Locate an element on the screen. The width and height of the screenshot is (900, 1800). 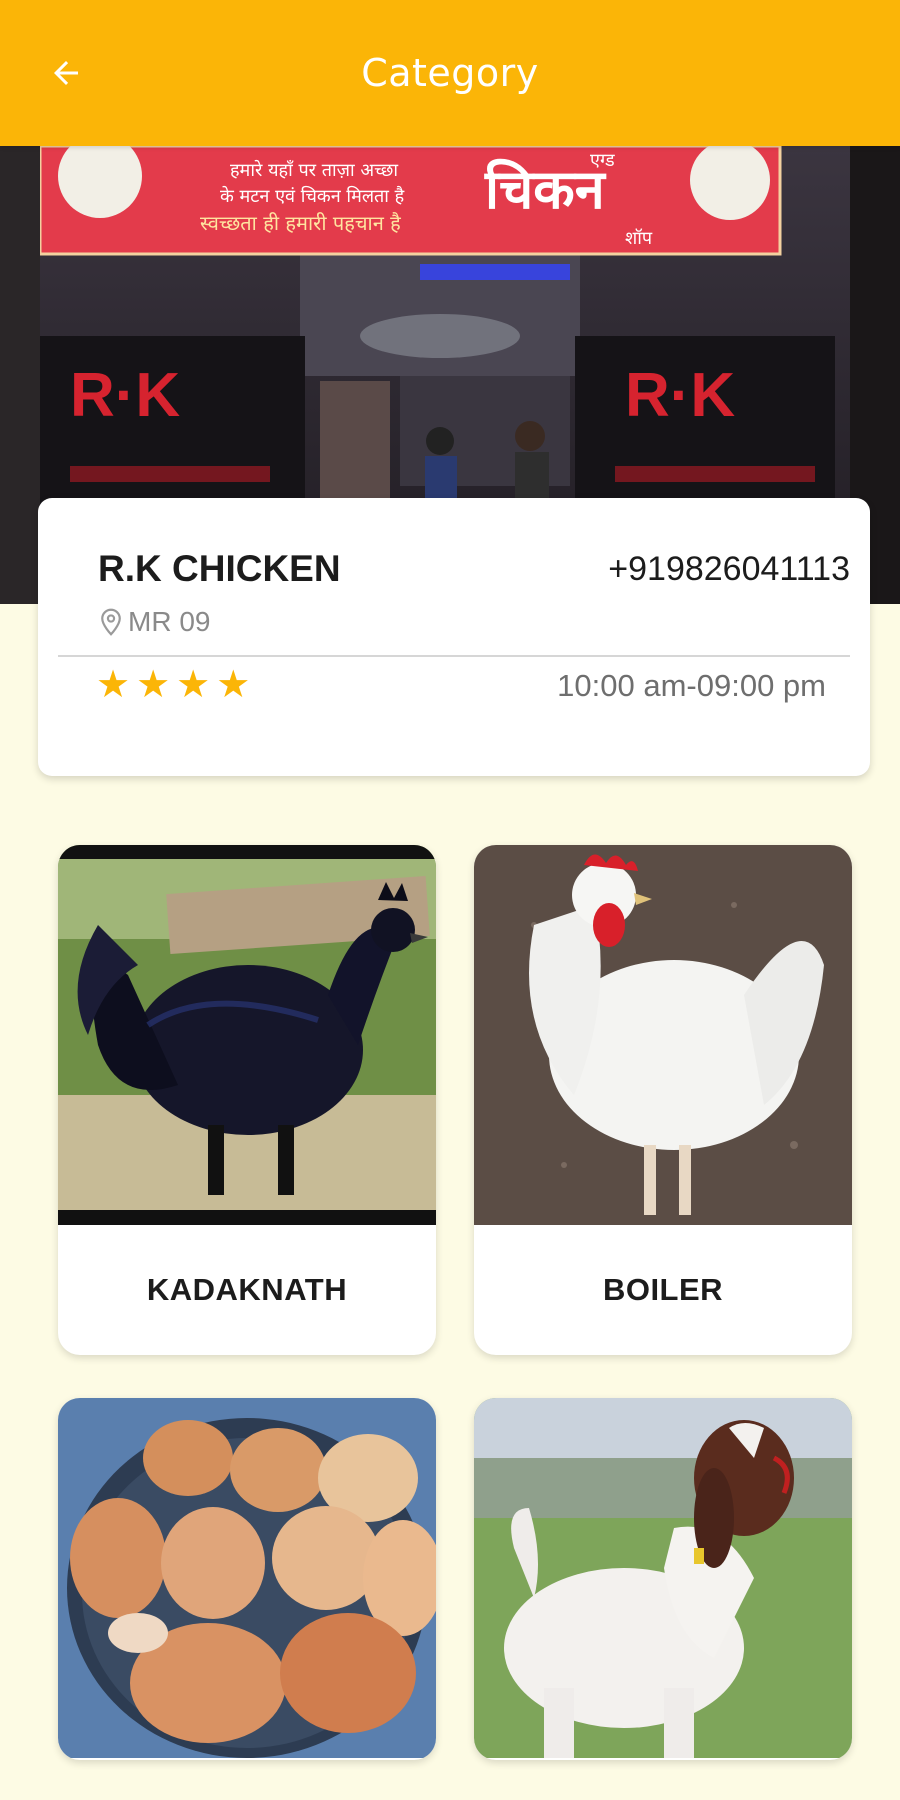
divider is located at coordinates (454, 656).